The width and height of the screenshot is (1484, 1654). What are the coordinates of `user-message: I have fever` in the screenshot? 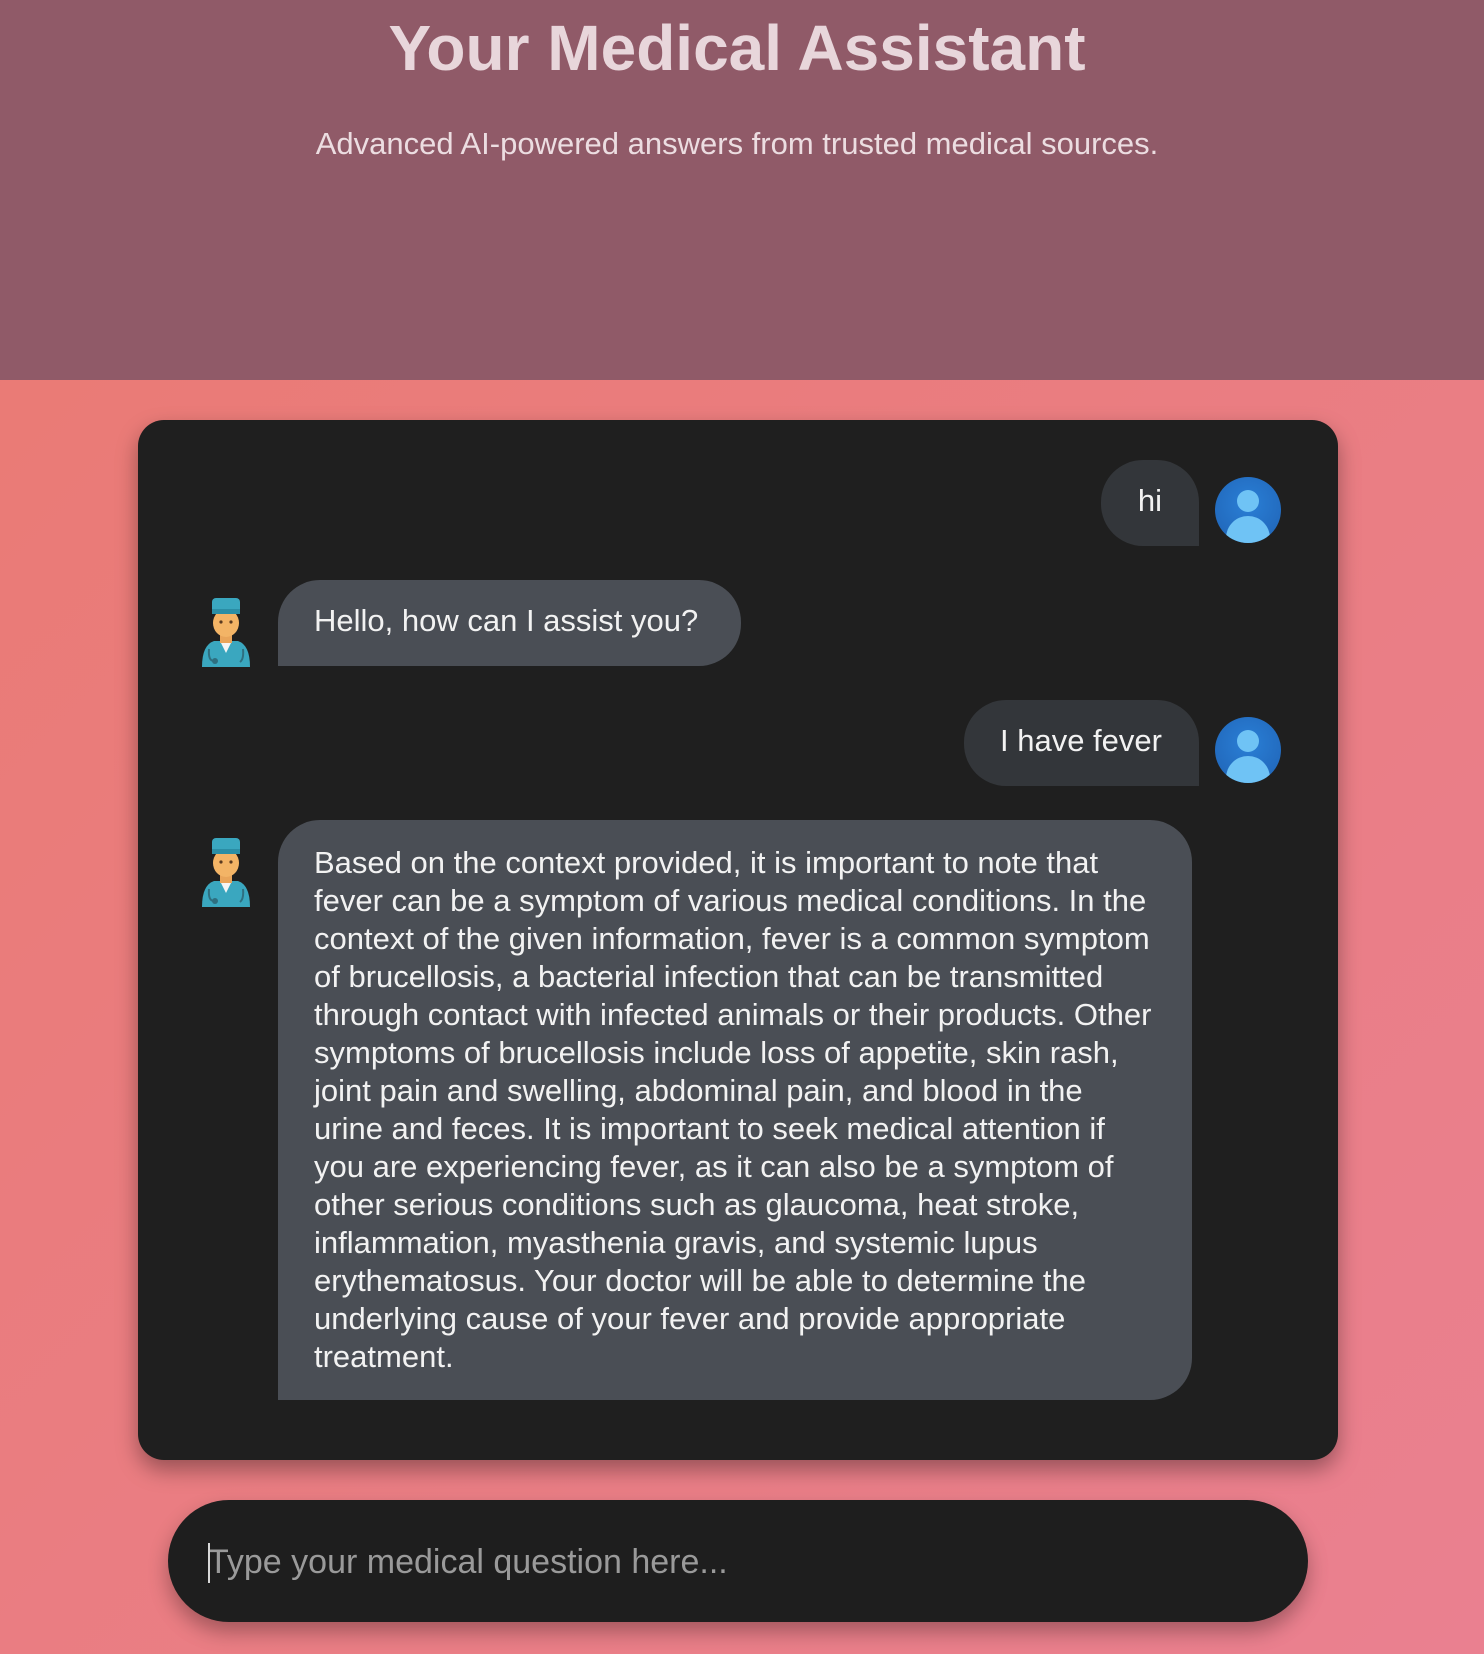 It's located at (1081, 743).